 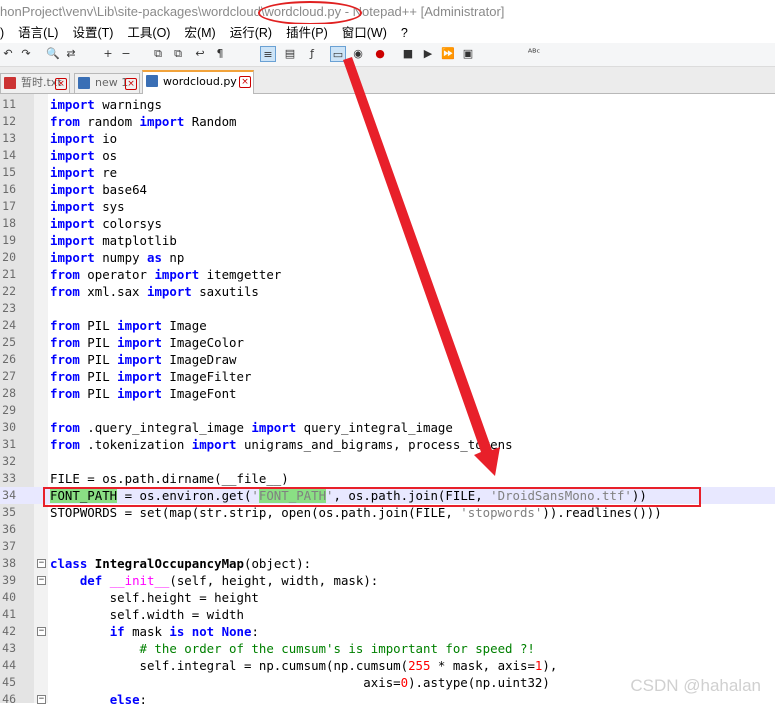 I want to click on watermark: CSDN @hahalan, so click(x=695, y=685).